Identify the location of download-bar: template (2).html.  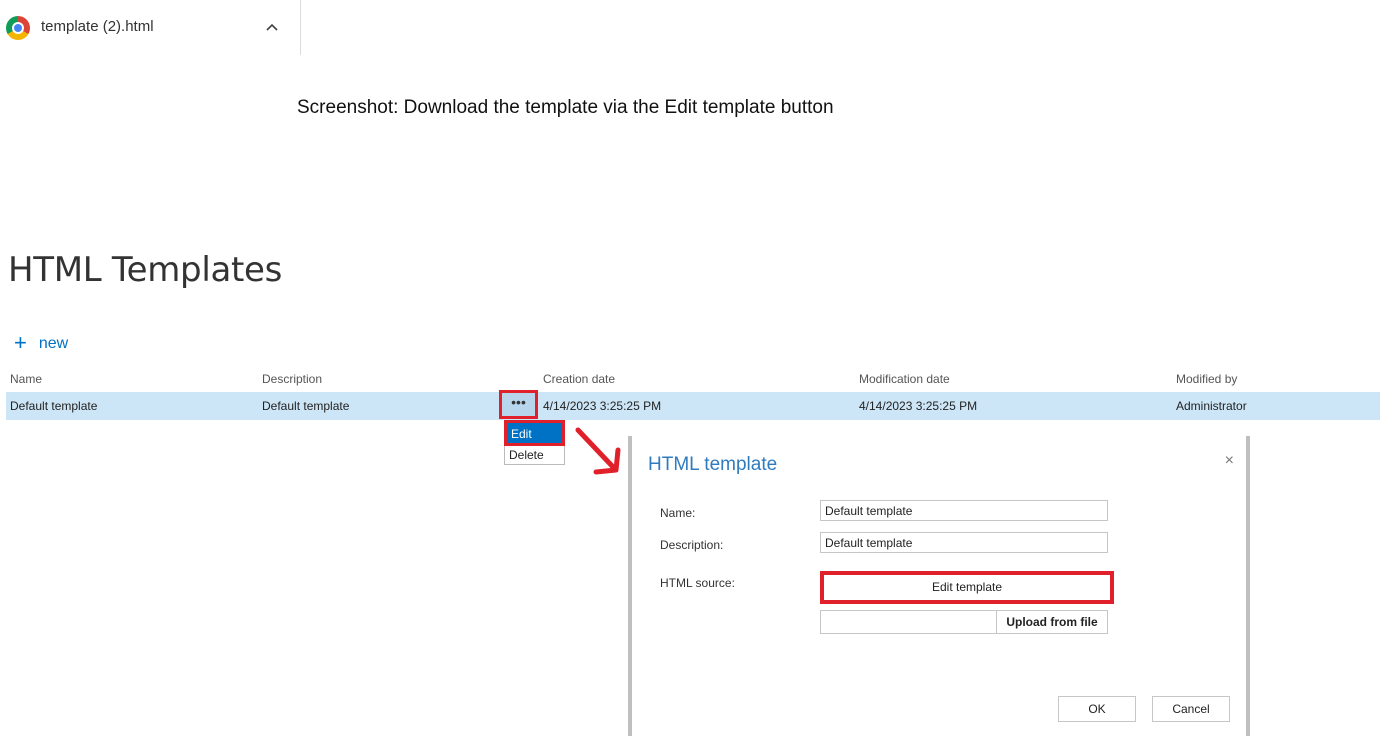
(150, 27).